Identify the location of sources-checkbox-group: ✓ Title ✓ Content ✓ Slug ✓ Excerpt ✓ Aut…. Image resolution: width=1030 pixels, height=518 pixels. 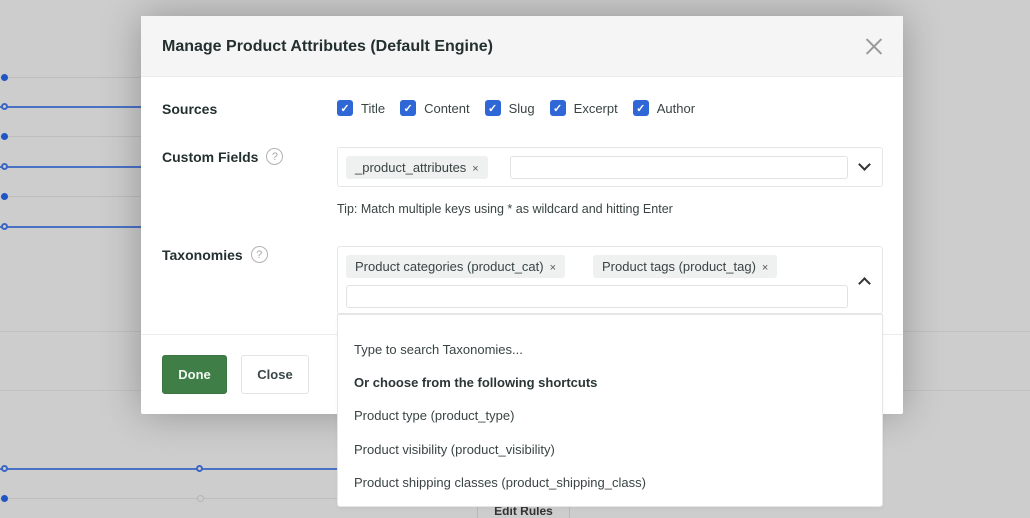
(523, 108).